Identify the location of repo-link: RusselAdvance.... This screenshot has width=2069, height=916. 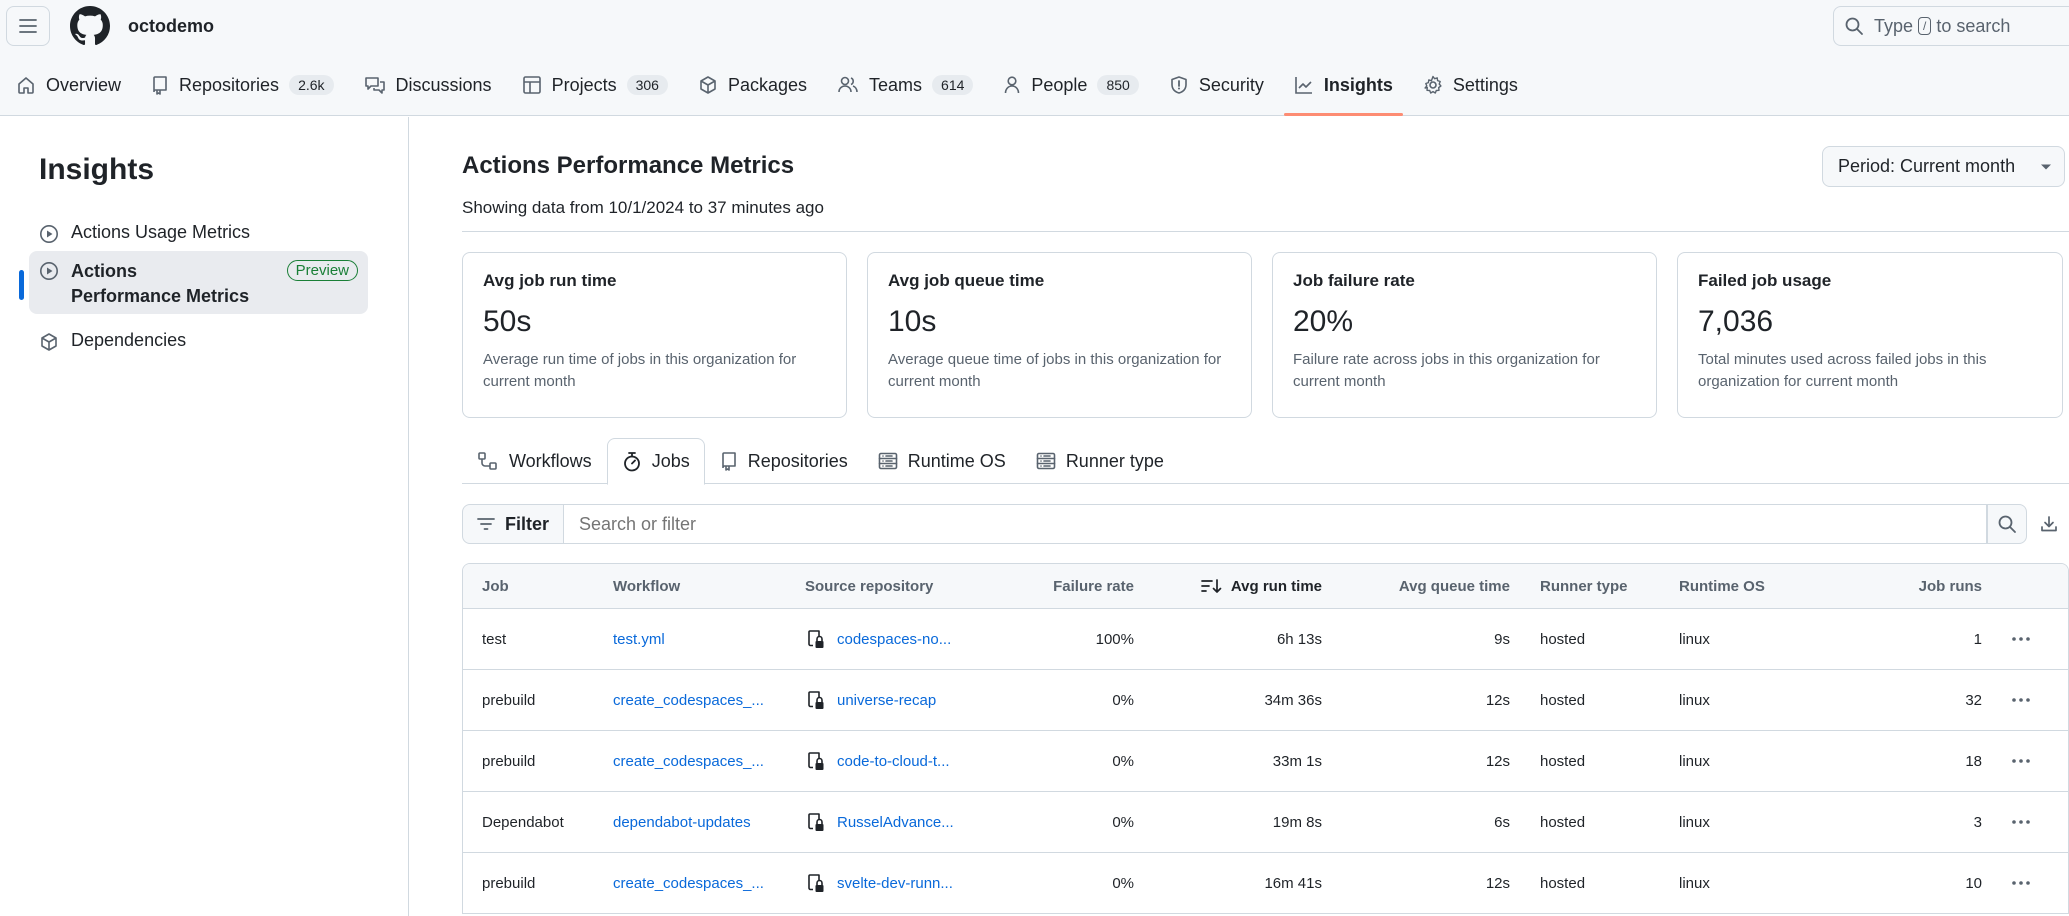
(895, 822).